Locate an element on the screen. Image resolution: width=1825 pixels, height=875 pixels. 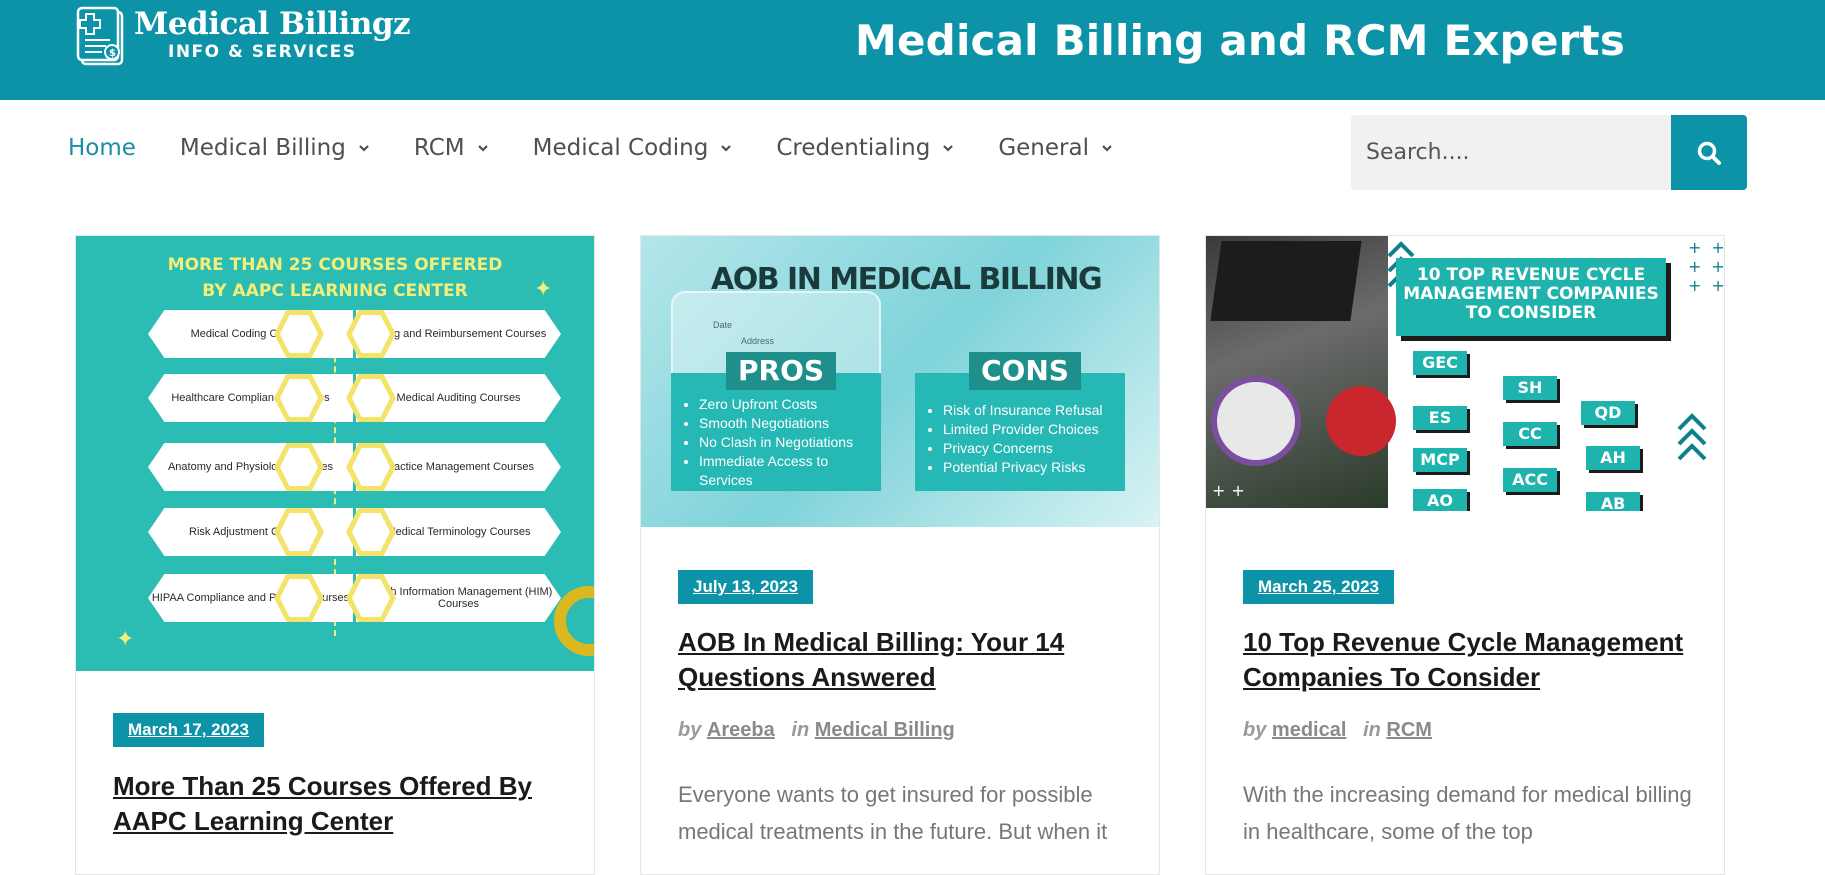
ring-decoration is located at coordinates (574, 621).